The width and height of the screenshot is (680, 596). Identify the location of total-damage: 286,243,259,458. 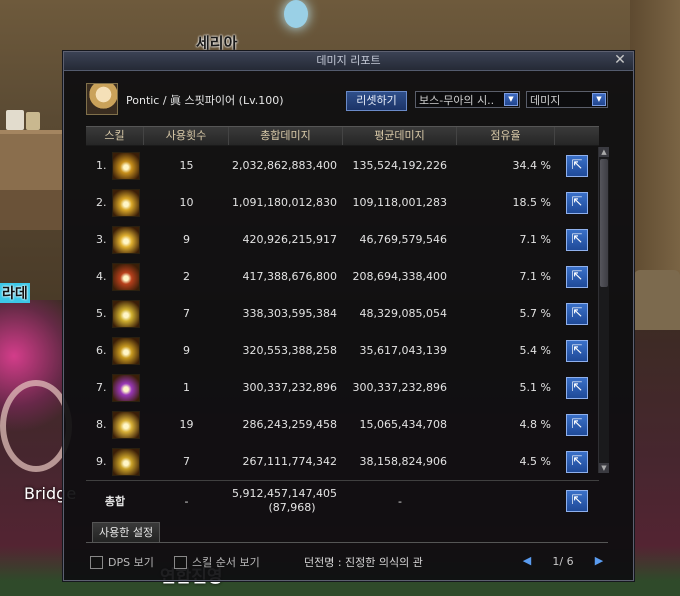
(289, 424).